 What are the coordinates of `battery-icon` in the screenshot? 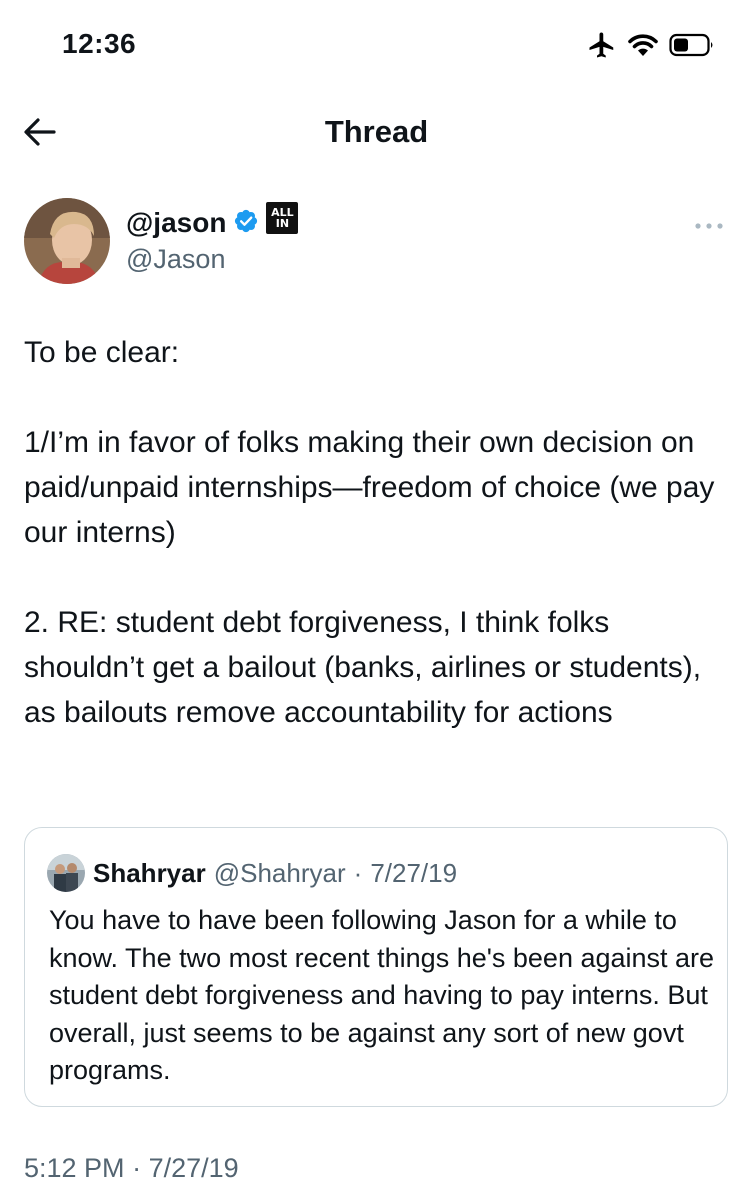 It's located at (692, 47).